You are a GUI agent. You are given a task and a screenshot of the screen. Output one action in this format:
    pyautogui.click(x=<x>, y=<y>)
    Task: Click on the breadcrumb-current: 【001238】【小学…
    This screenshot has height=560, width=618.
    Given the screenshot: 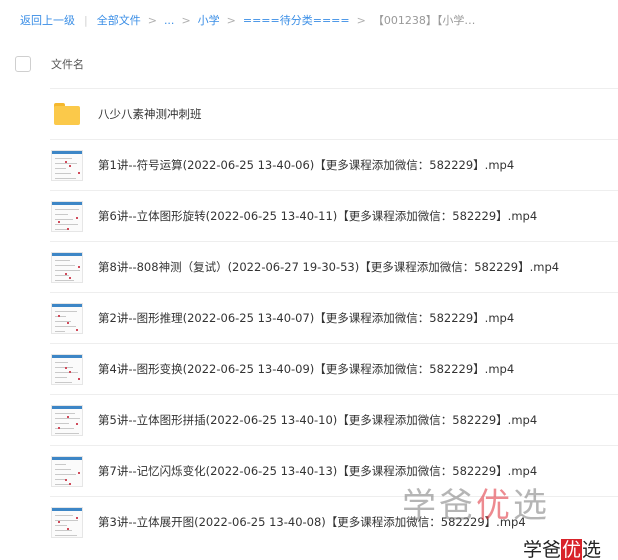 What is the action you would take?
    pyautogui.click(x=424, y=20)
    